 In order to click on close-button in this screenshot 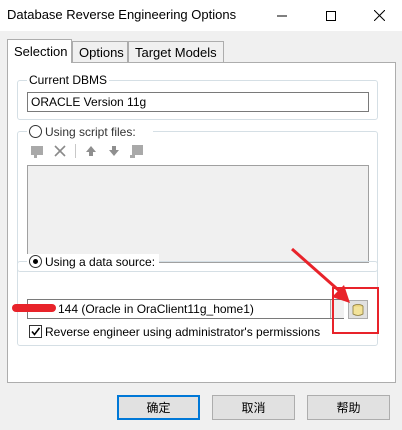, I will do `click(379, 15)`.